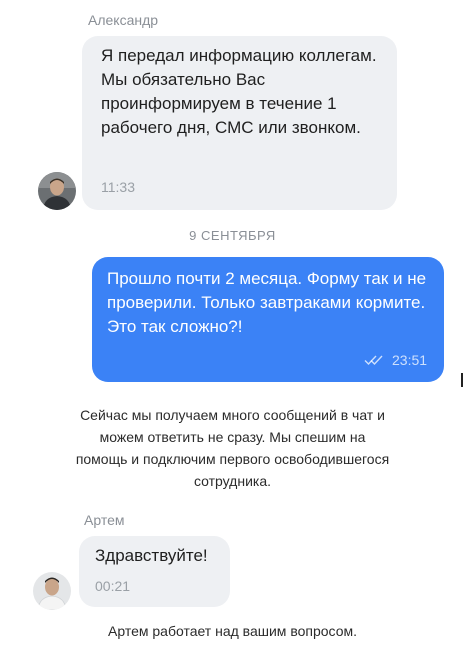  What do you see at coordinates (118, 187) in the screenshot?
I see `message-time: 11:33` at bounding box center [118, 187].